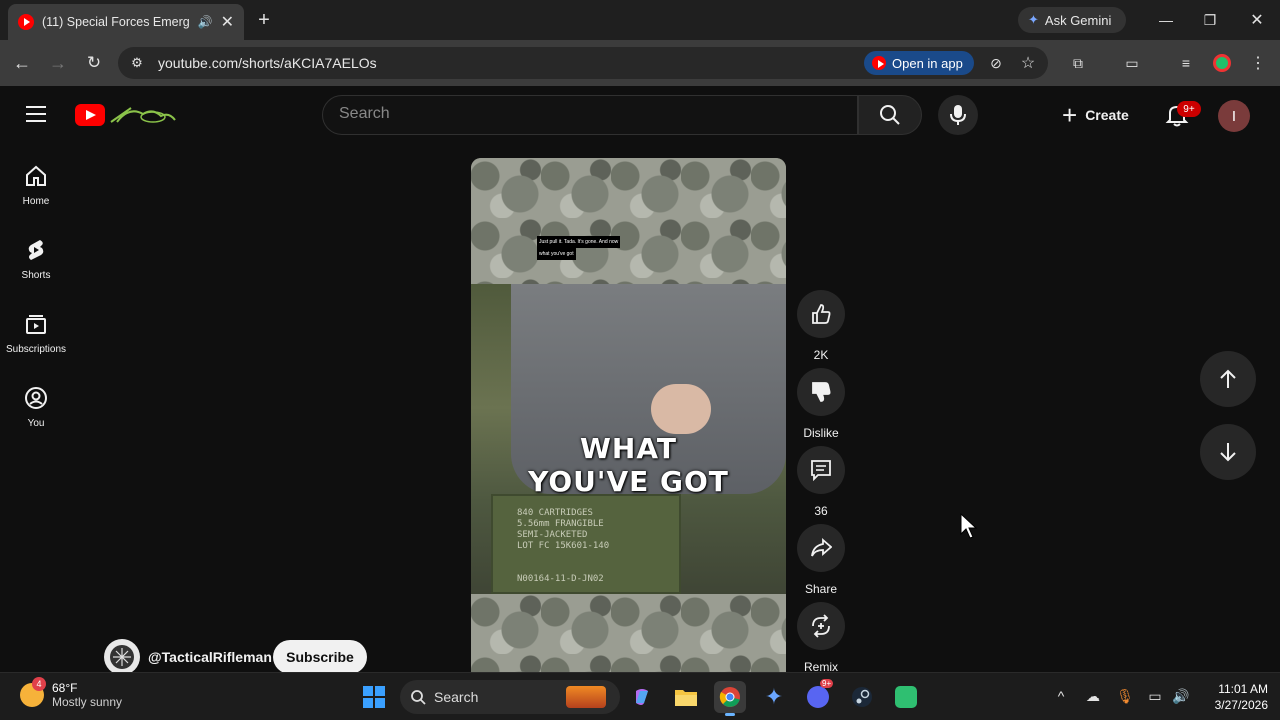 The image size is (1280, 720). I want to click on voice-search-button, so click(958, 115).